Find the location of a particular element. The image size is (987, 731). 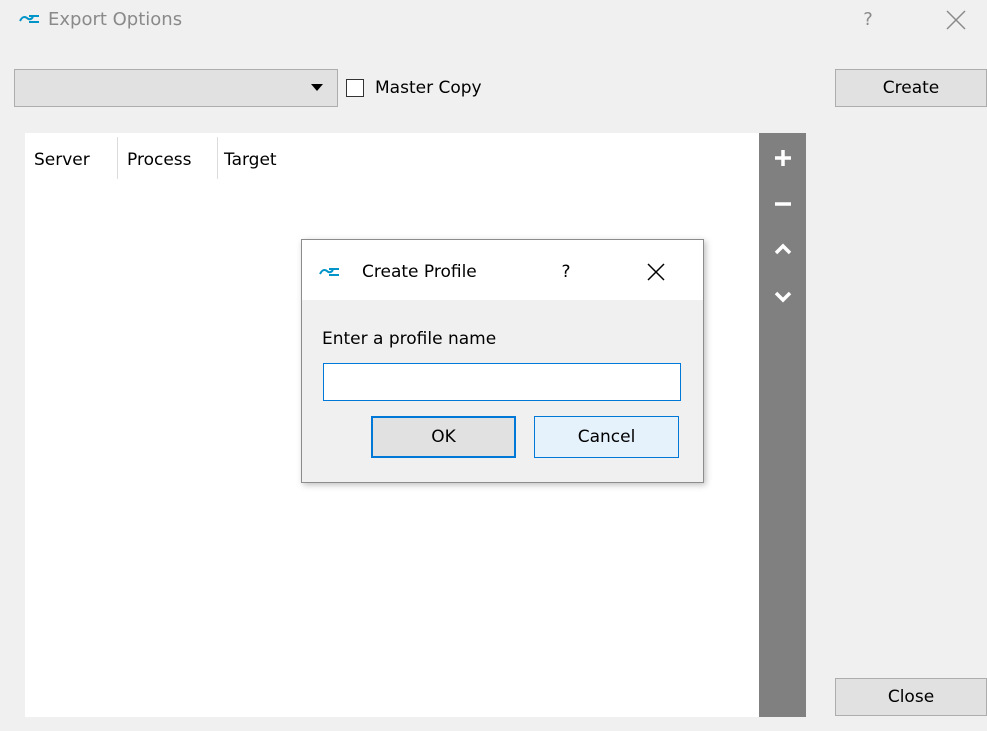

master-copy-checkbox is located at coordinates (355, 88).